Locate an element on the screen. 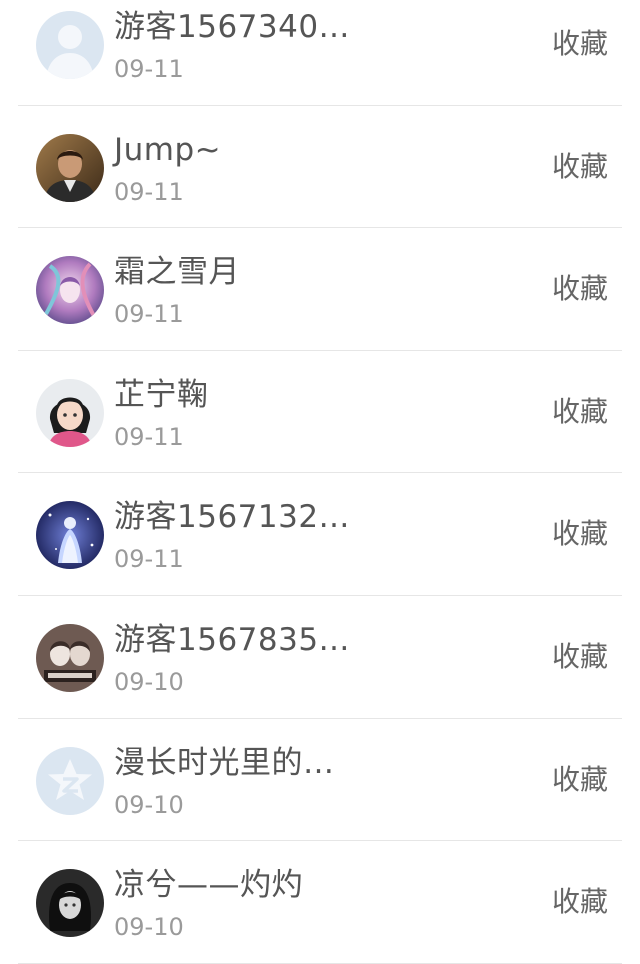 Image resolution: width=640 pixels, height=964 pixels. list-item: Jump~ 09-11 收藏 is located at coordinates (320, 167).